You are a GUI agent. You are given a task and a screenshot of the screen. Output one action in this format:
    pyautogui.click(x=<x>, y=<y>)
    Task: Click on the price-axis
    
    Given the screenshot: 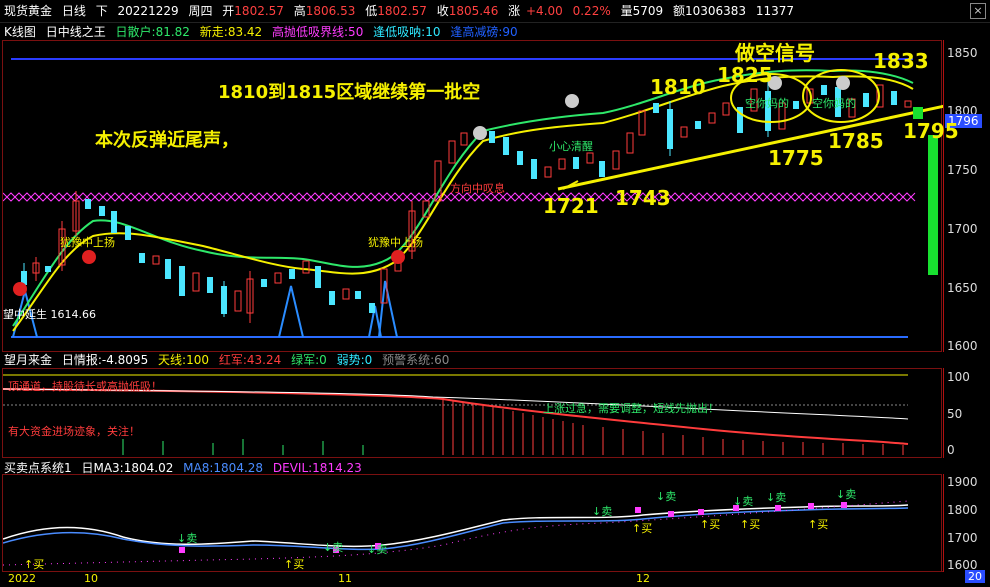 What is the action you would take?
    pyautogui.click(x=966, y=196)
    